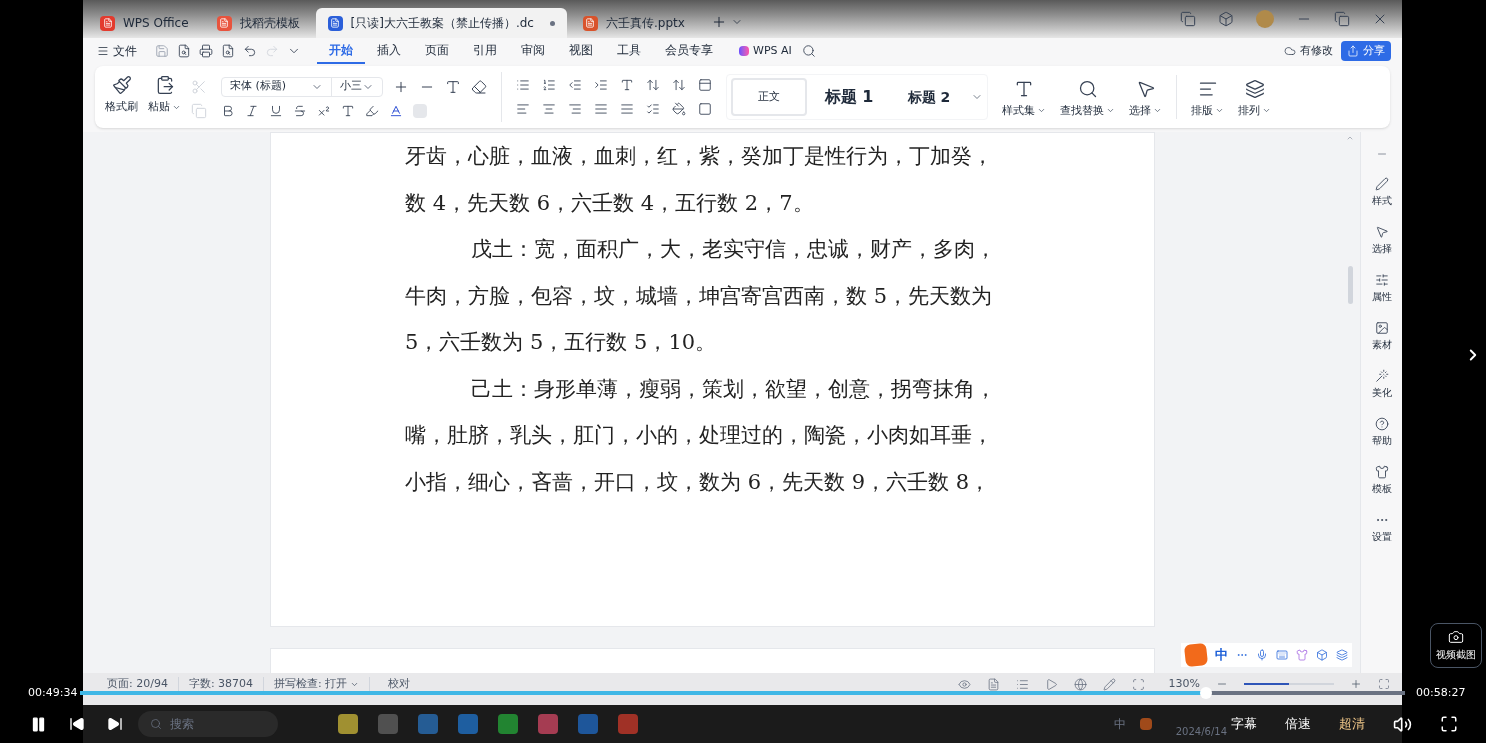 Image resolution: width=1486 pixels, height=743 pixels. What do you see at coordinates (1381, 336) in the screenshot?
I see `sidebar-tool: 素材` at bounding box center [1381, 336].